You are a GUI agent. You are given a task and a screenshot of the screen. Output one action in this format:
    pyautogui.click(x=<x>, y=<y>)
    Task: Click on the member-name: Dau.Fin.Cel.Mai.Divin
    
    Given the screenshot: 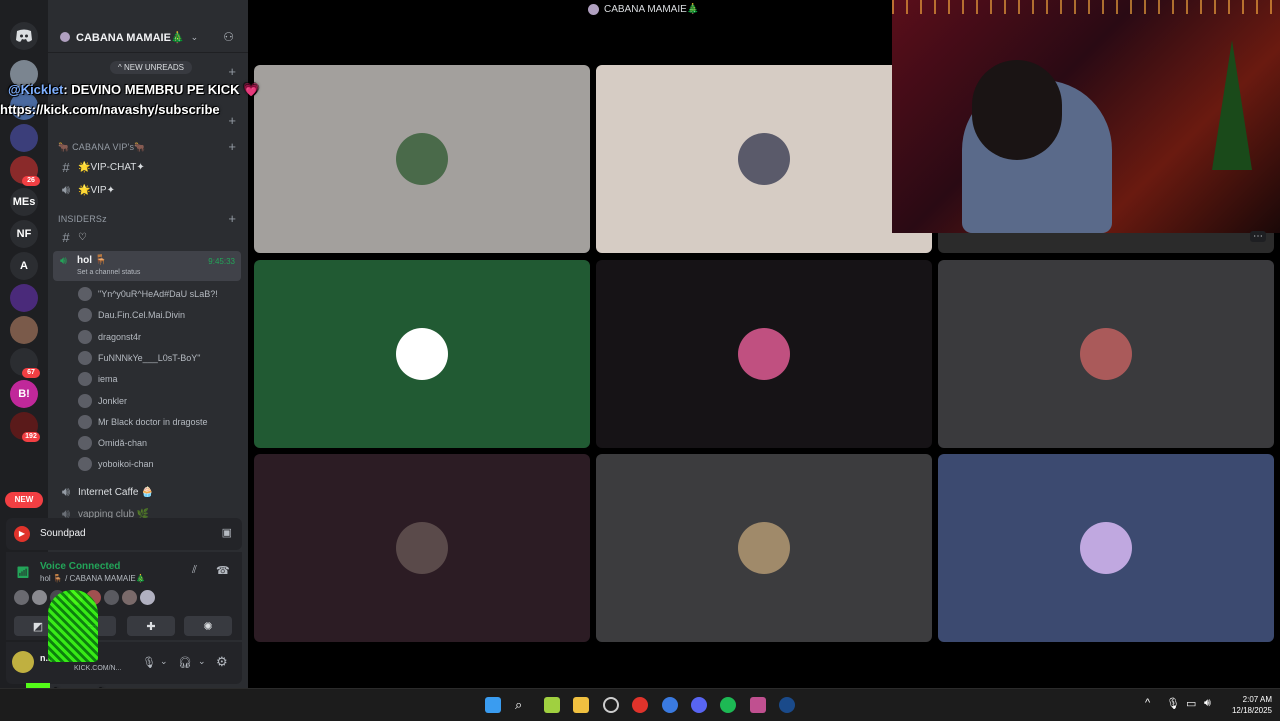 What is the action you would take?
    pyautogui.click(x=142, y=315)
    